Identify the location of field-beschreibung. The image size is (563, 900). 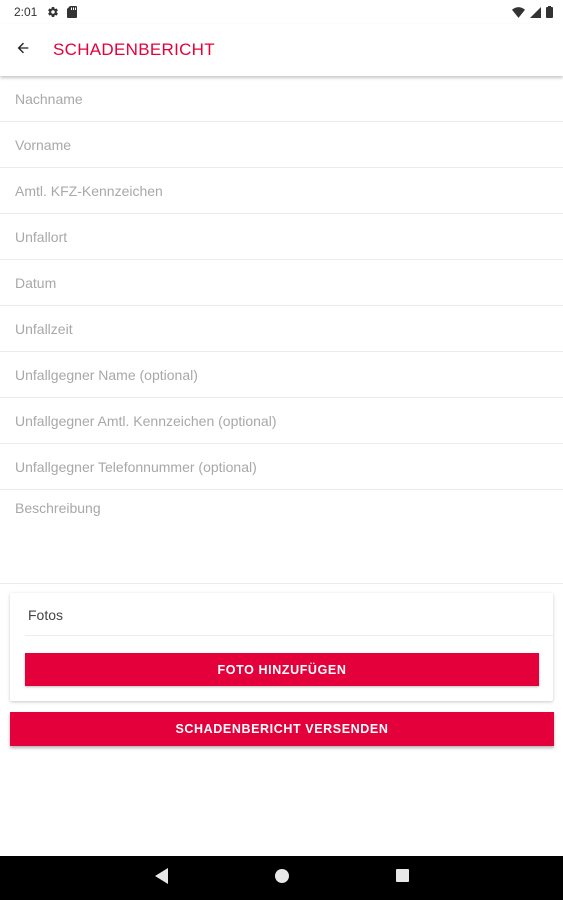
(281, 537).